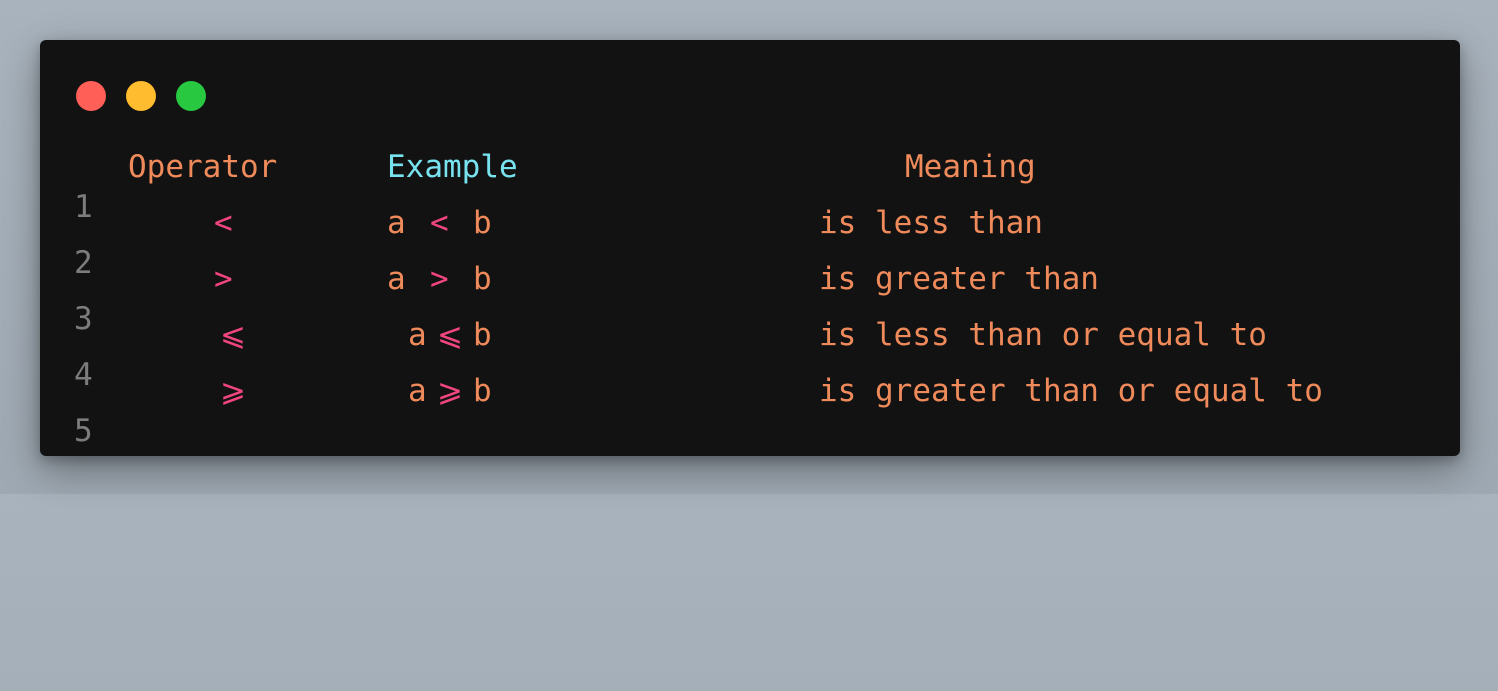  Describe the element at coordinates (452, 167) in the screenshot. I see `example-column-header: Example` at that location.